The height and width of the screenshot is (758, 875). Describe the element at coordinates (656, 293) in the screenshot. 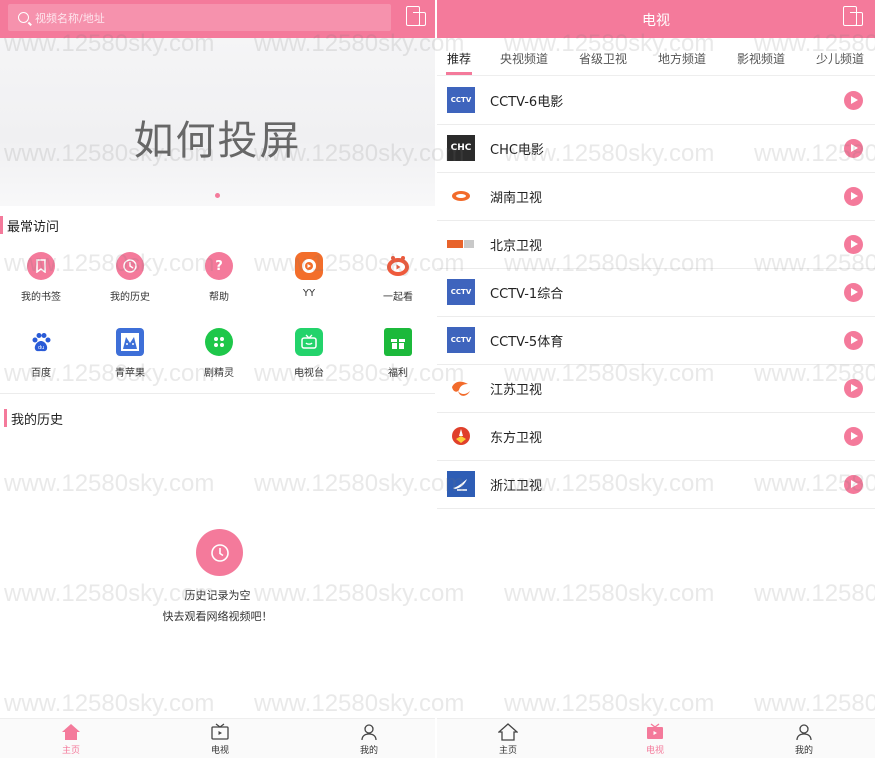

I see `channel-row: CCTV CCTV-1综合` at that location.